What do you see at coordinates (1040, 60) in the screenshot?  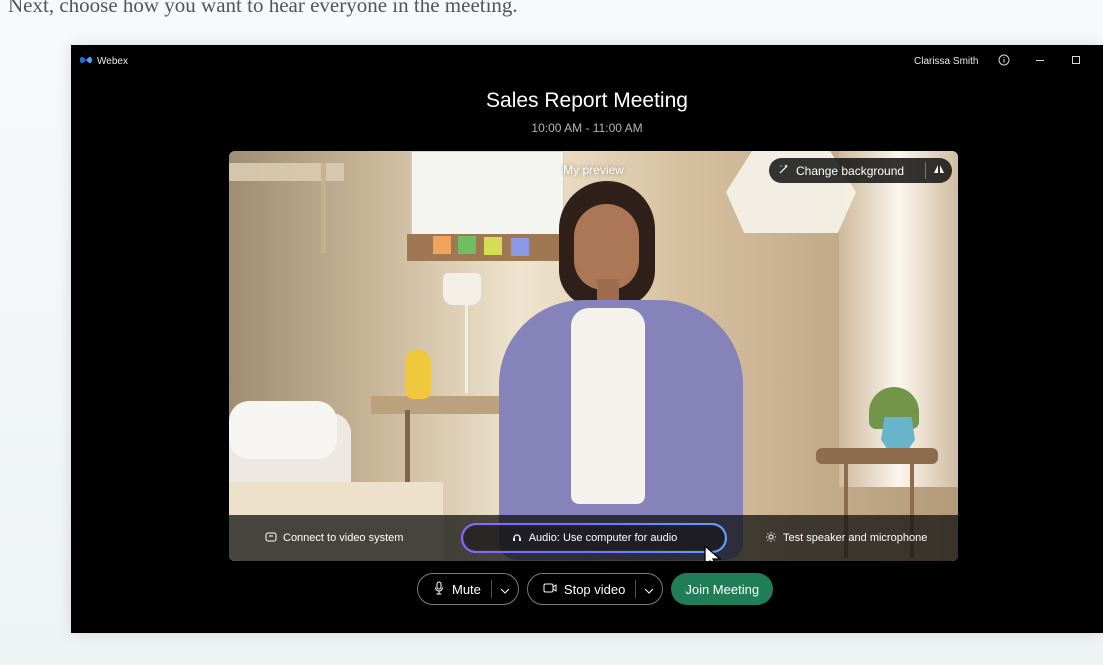 I see `minimize-icon` at bounding box center [1040, 60].